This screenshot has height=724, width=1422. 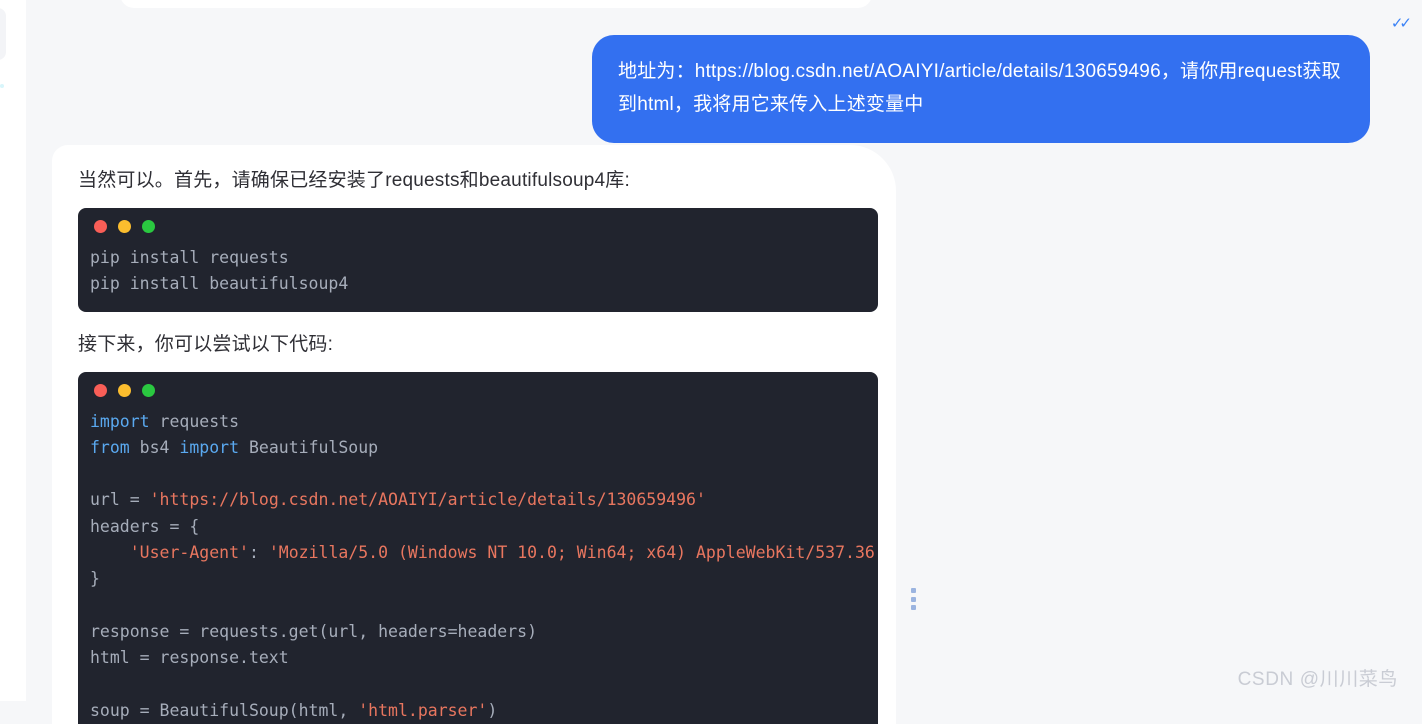 I want to click on code-token: html = response.text, so click(x=189, y=658).